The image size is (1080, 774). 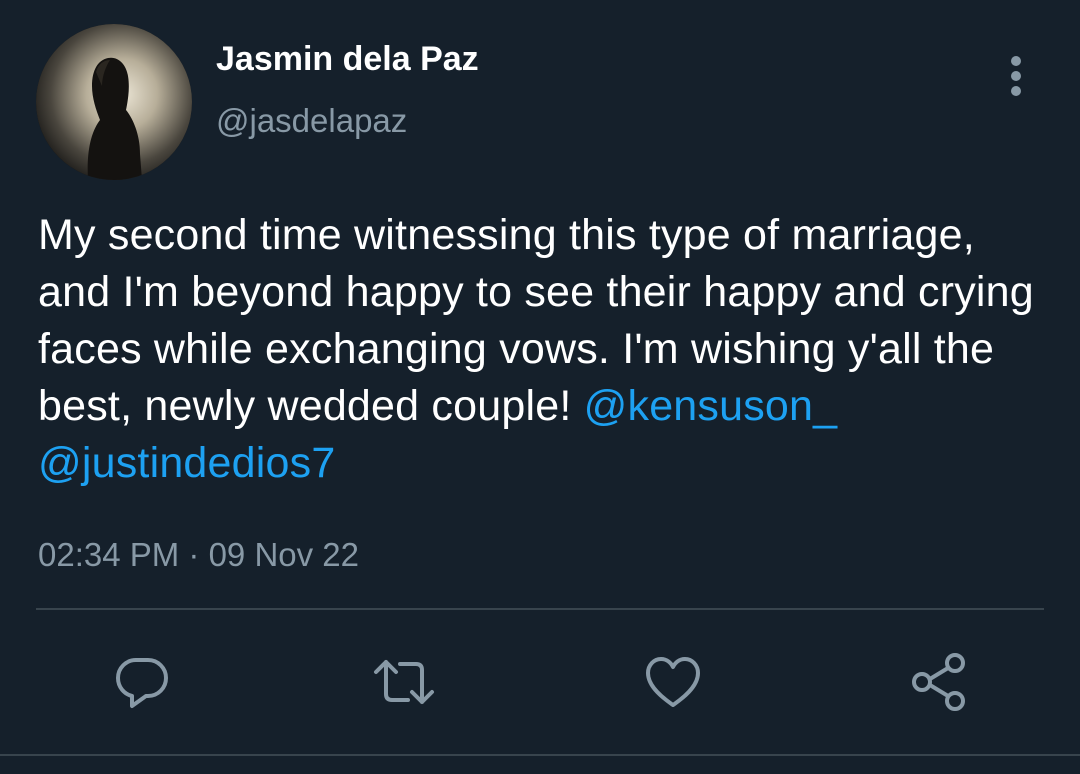 What do you see at coordinates (284, 554) in the screenshot?
I see `tweet-date: 09 Nov 22` at bounding box center [284, 554].